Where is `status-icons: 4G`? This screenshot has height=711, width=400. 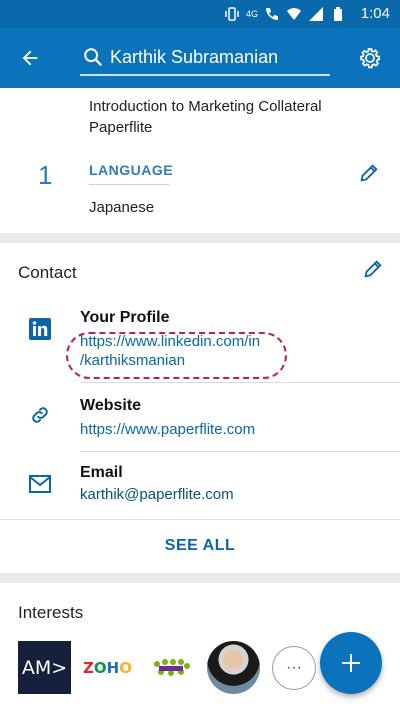 status-icons: 4G is located at coordinates (285, 14).